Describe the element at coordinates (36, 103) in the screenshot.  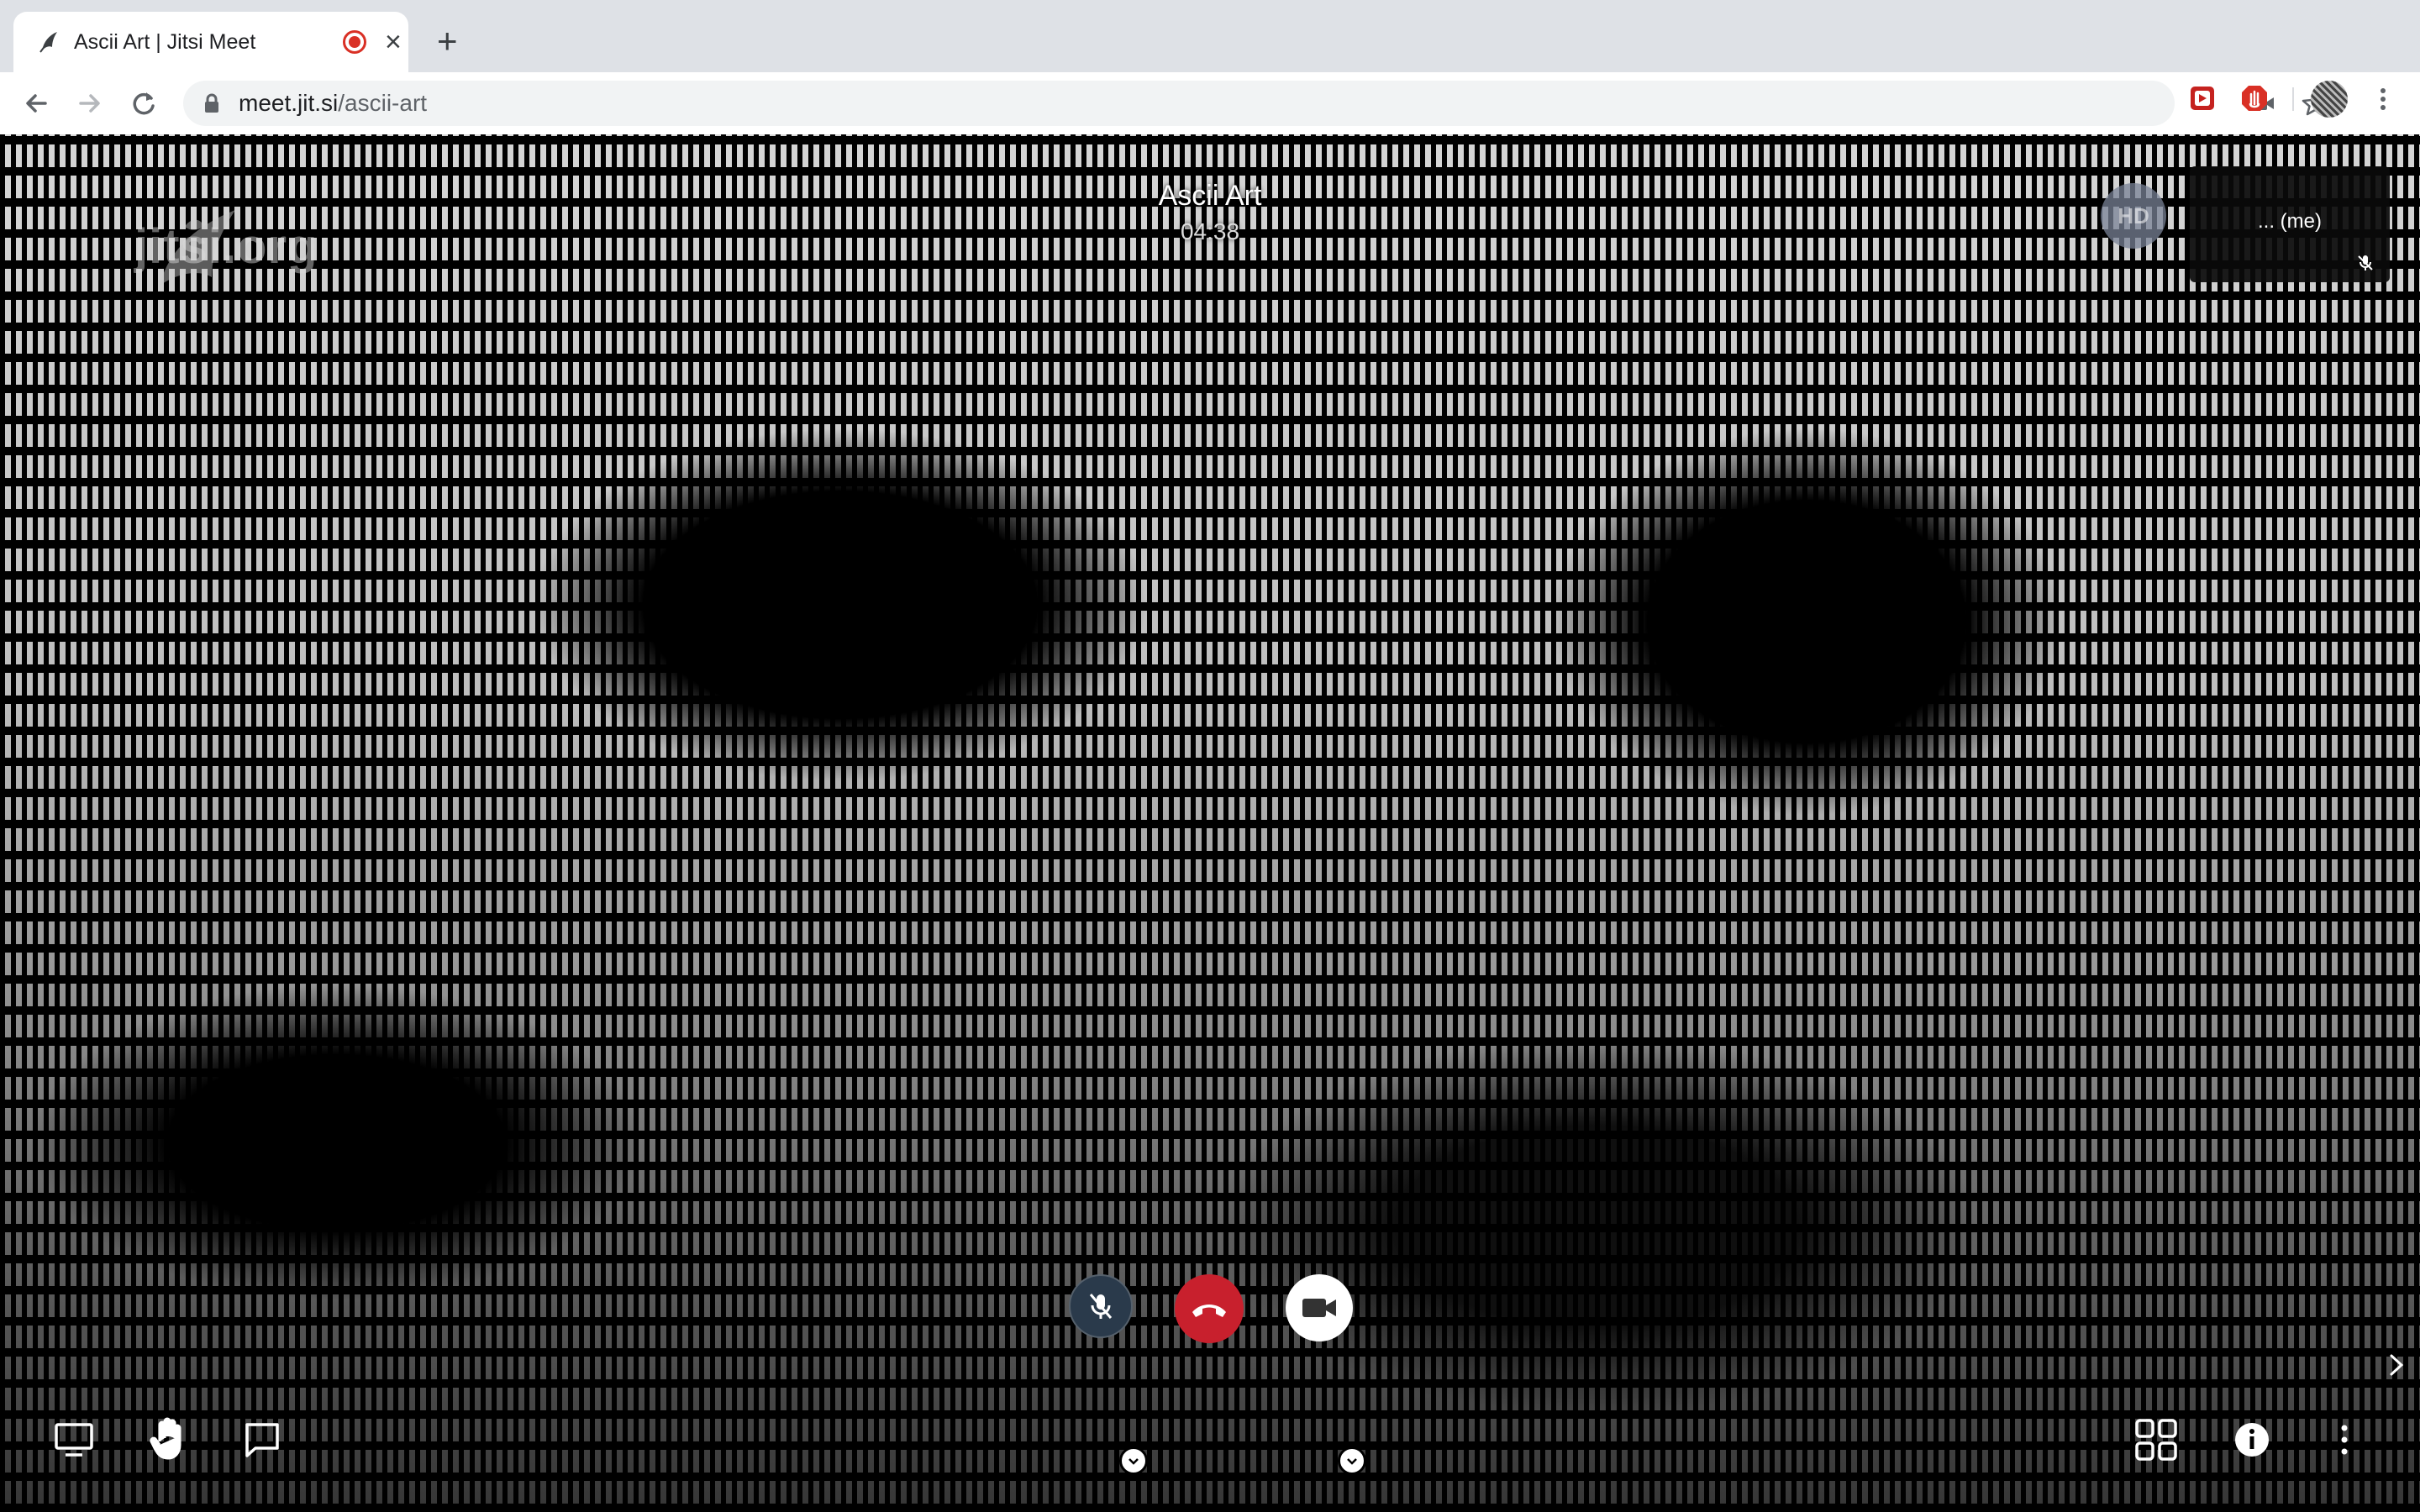
I see `back-icon` at that location.